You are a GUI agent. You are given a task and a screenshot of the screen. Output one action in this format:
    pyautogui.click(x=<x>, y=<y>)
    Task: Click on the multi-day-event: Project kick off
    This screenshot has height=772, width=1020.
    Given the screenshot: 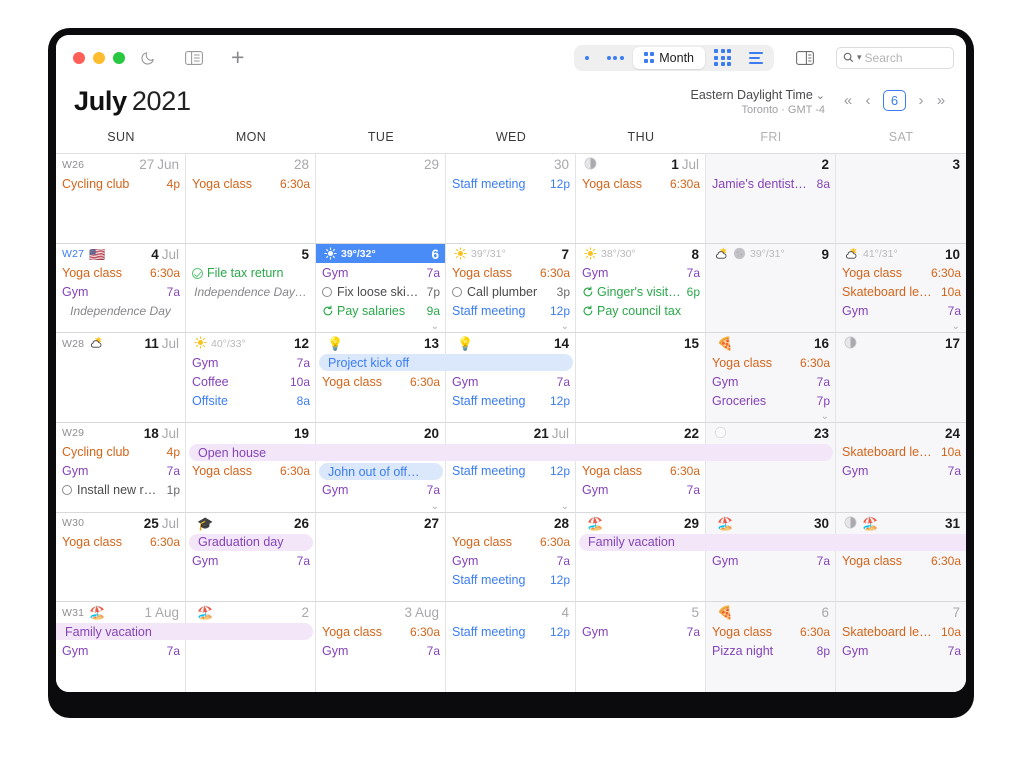 What is the action you would take?
    pyautogui.click(x=446, y=363)
    